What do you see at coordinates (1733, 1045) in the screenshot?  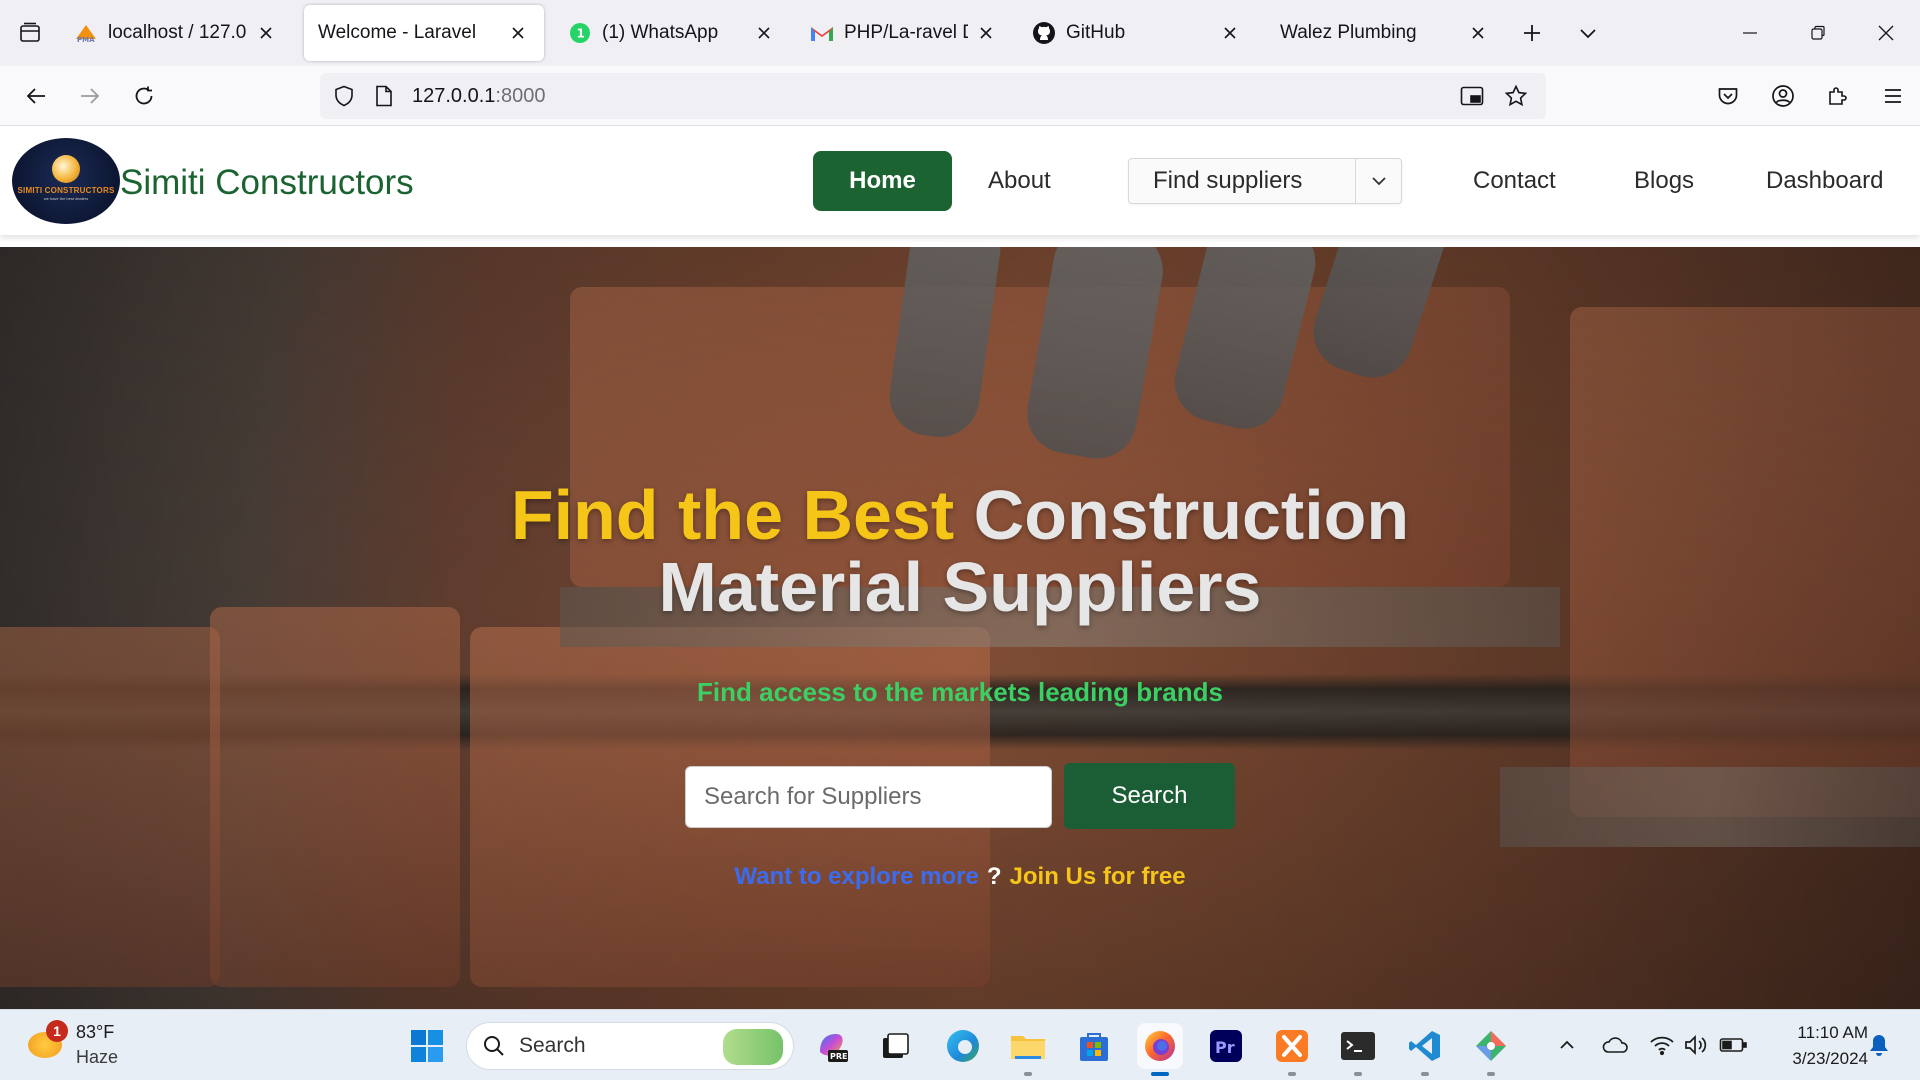 I see `battery-icon` at bounding box center [1733, 1045].